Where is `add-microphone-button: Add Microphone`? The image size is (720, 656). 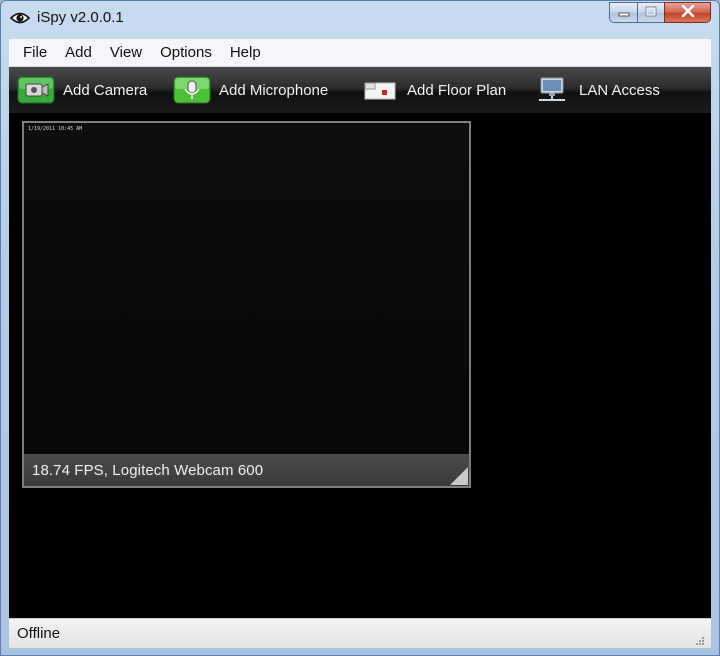 add-microphone-button: Add Microphone is located at coordinates (250, 90).